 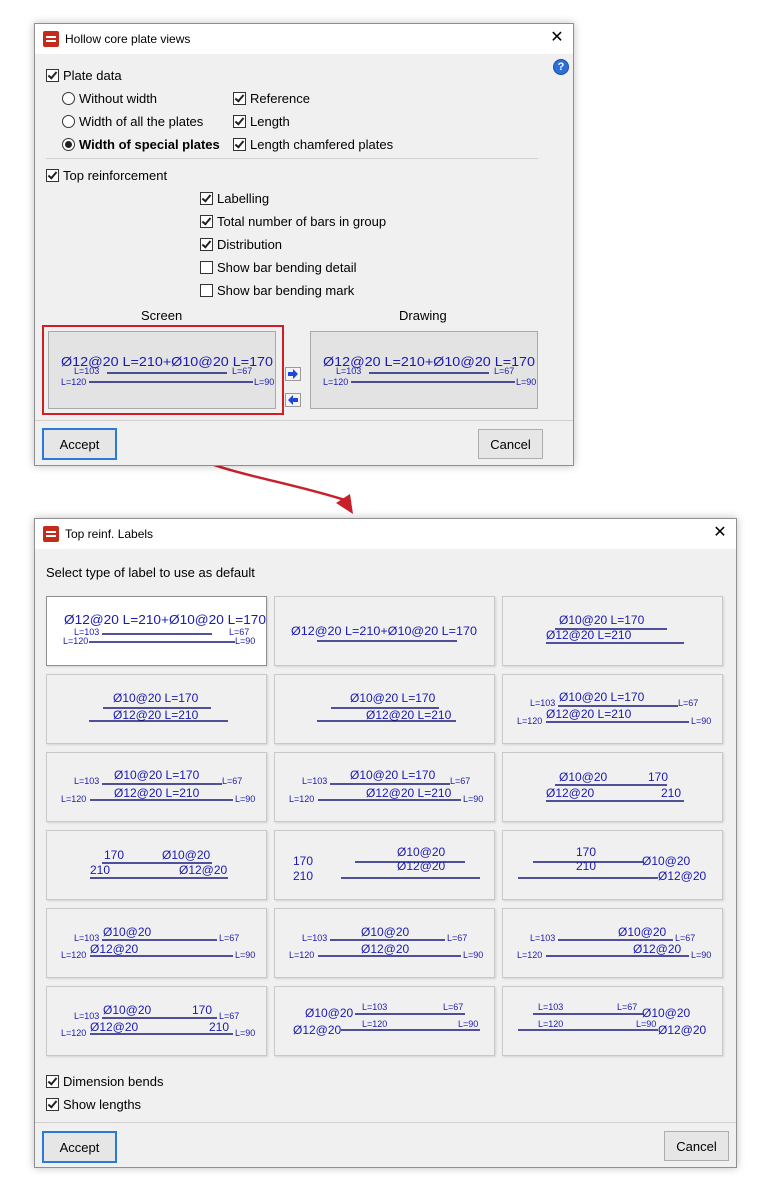 I want to click on label-type-option-14: L=103 Ø10@20 L=67 L=120 Ø12@20 L=90, so click(x=384, y=943).